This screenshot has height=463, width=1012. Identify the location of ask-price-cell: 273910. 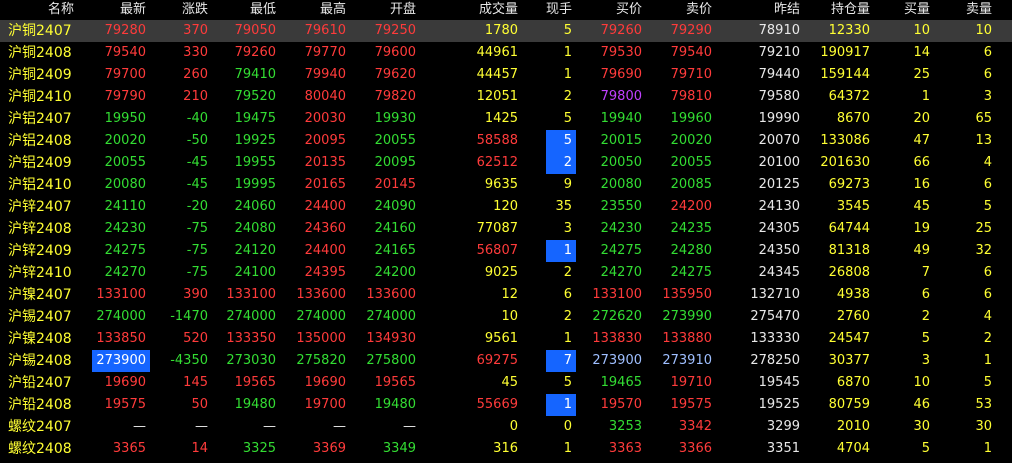
(687, 360).